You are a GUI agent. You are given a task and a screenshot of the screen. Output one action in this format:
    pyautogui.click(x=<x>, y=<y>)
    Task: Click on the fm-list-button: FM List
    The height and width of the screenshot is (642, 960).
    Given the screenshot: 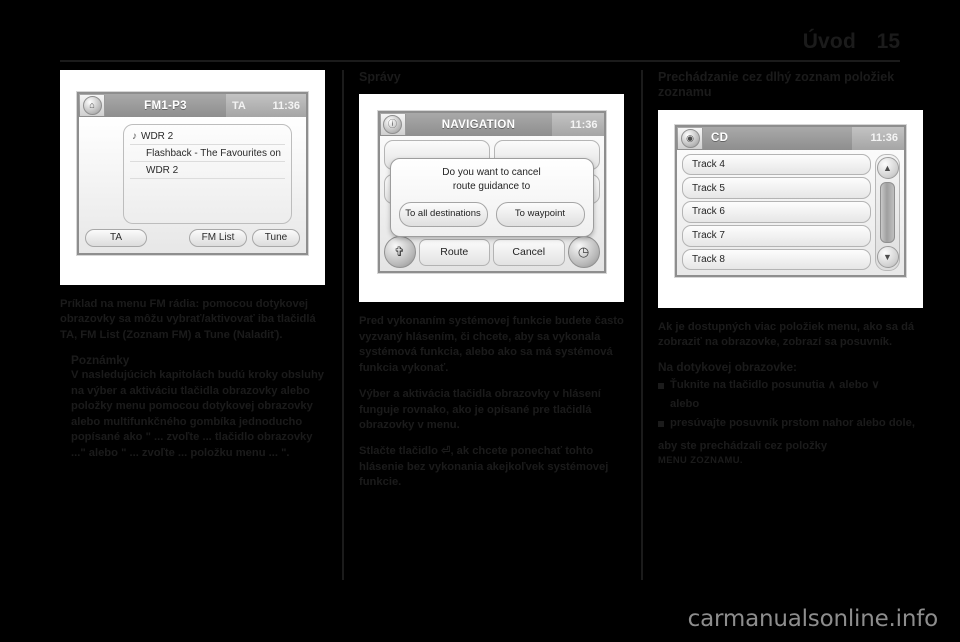 What is the action you would take?
    pyautogui.click(x=218, y=238)
    